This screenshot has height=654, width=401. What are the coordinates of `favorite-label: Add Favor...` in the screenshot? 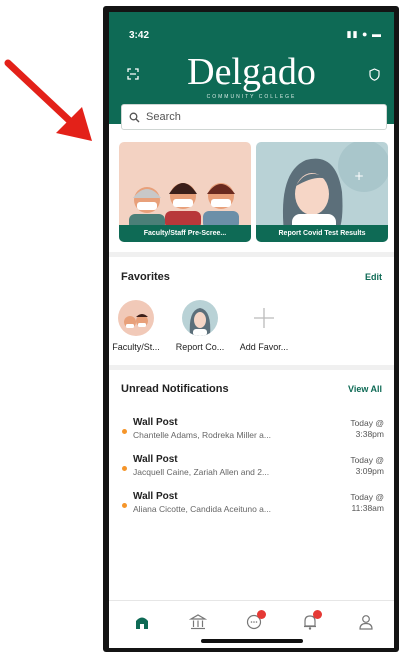 It's located at (264, 347).